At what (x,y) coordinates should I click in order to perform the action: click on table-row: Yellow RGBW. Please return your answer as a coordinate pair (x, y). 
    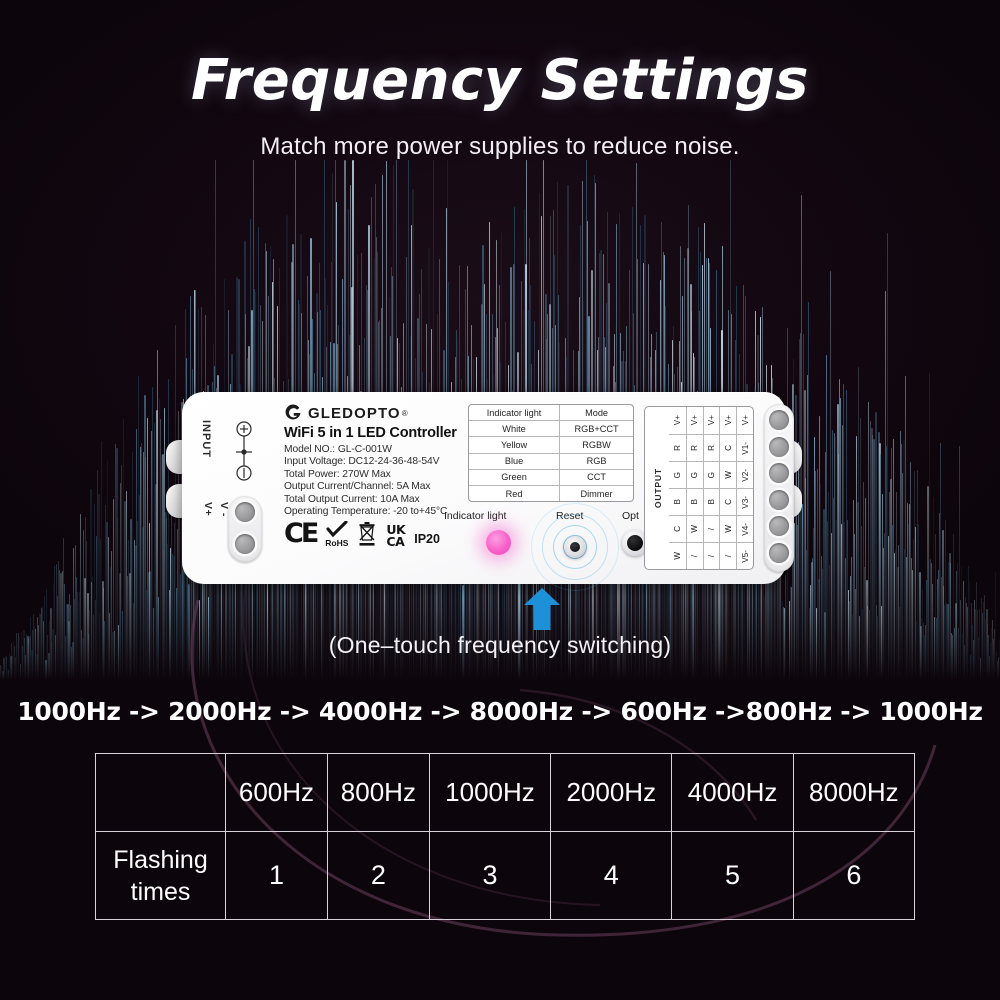
    Looking at the image, I should click on (551, 445).